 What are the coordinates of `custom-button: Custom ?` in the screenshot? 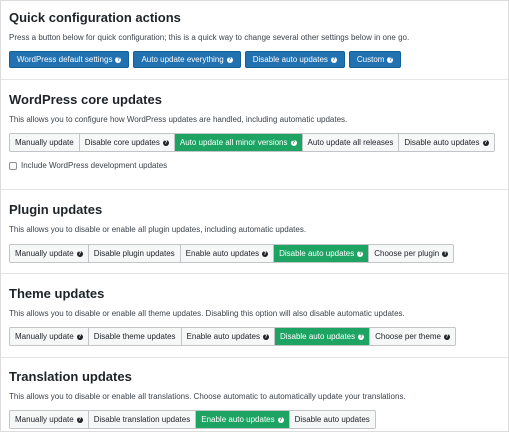 It's located at (375, 59).